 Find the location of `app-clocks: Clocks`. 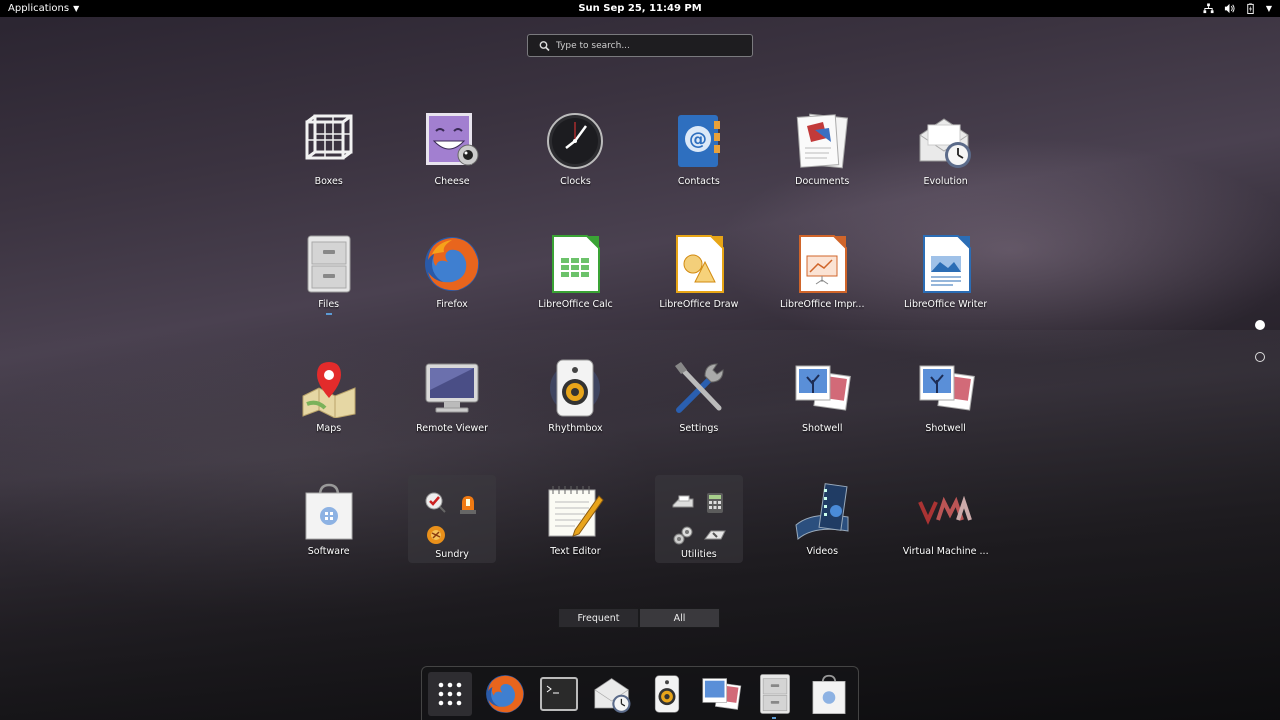

app-clocks: Clocks is located at coordinates (575, 166).